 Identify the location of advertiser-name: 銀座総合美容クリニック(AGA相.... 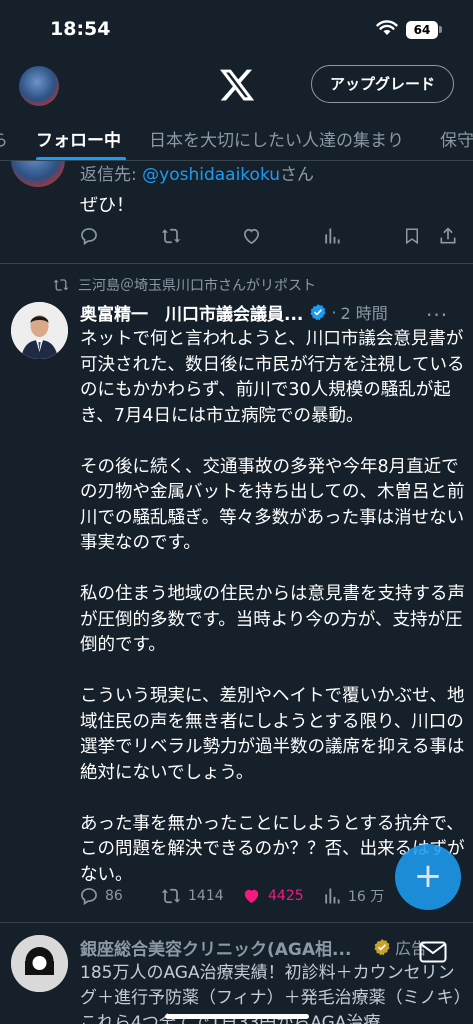
(215, 947).